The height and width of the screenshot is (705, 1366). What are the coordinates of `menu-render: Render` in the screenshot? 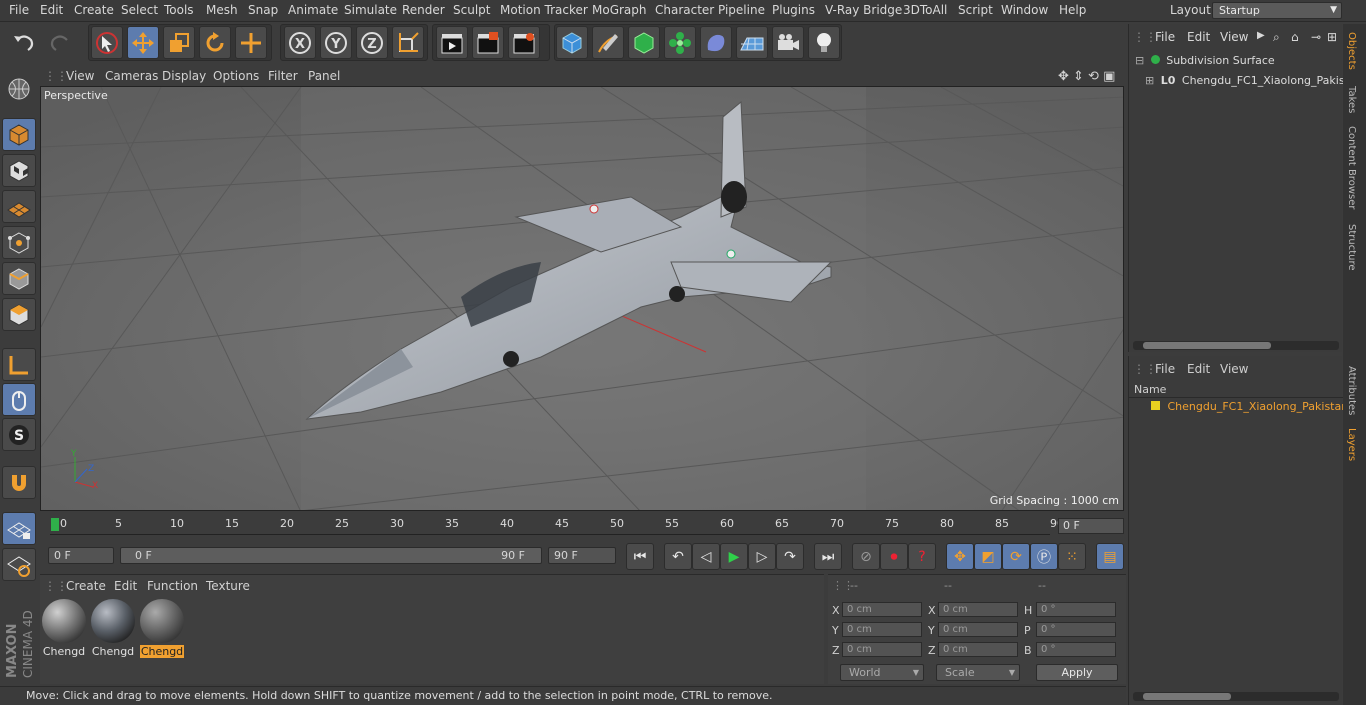 It's located at (423, 10).